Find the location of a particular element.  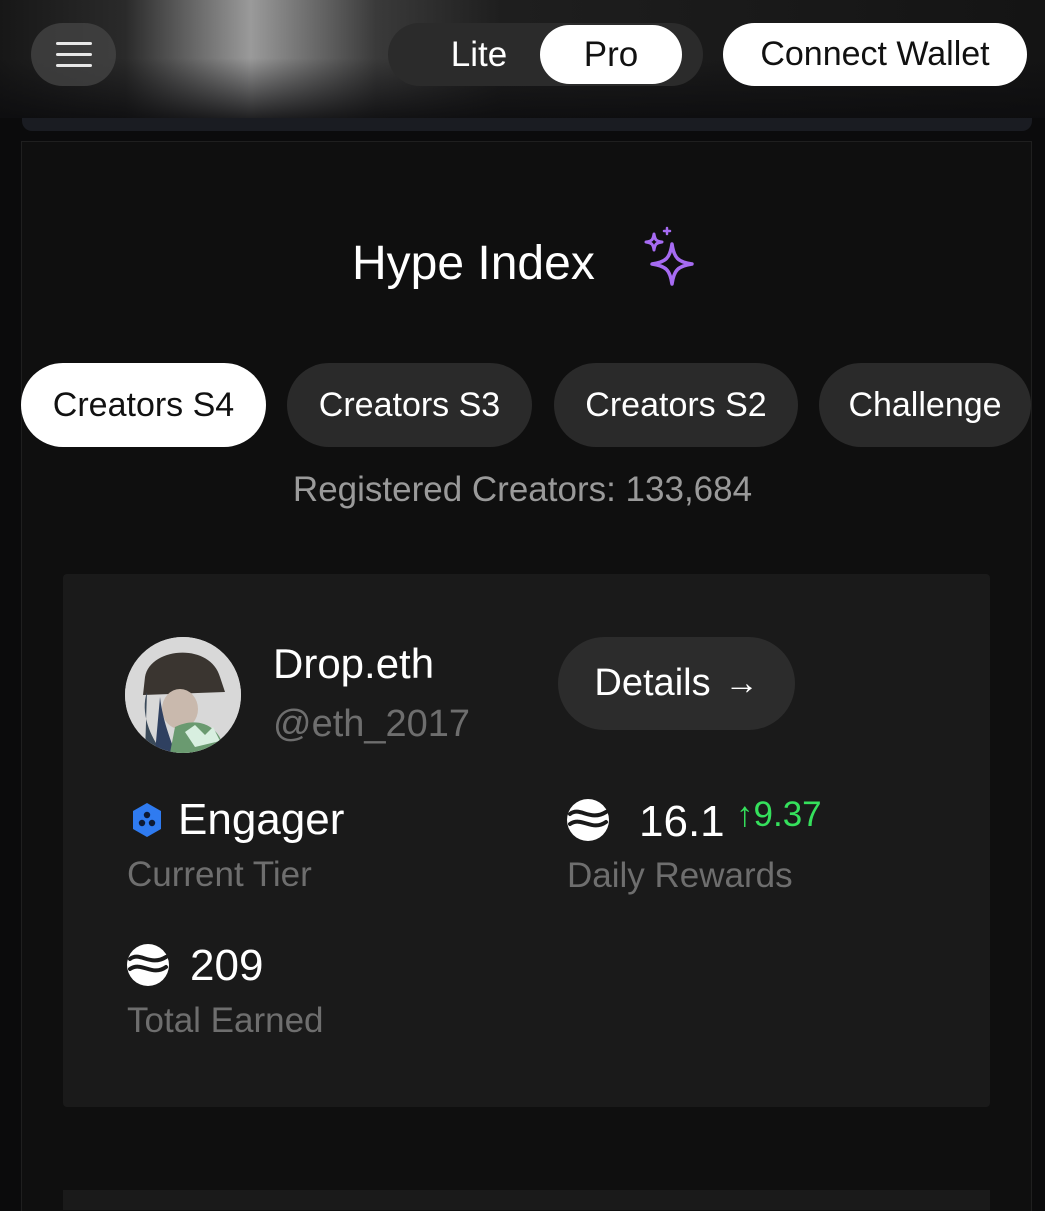

sparkles-icon is located at coordinates (669, 256).